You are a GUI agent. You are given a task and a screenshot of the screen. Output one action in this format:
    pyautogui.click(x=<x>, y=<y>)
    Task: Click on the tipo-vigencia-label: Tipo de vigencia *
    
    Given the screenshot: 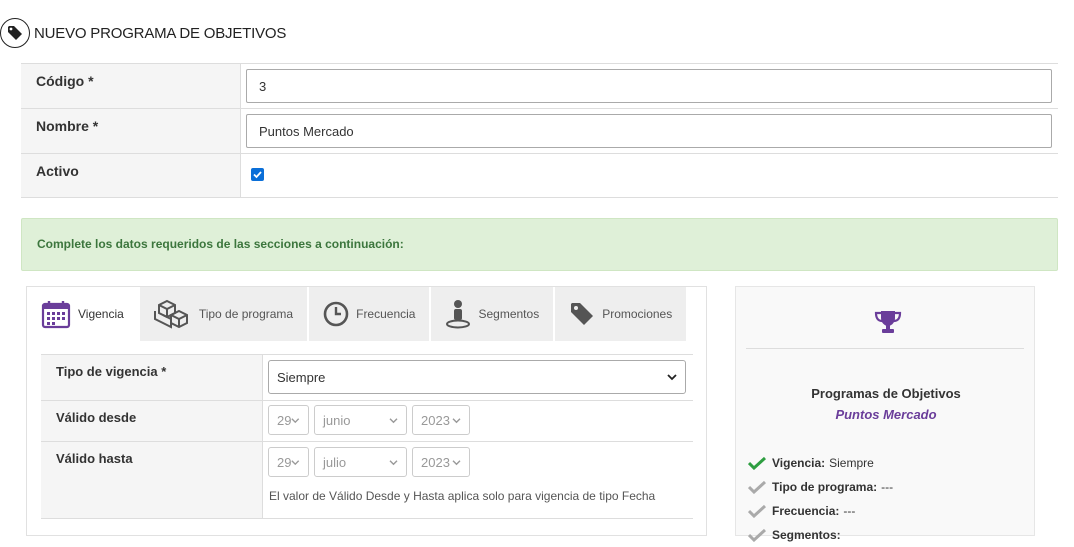 What is the action you would take?
    pyautogui.click(x=152, y=377)
    